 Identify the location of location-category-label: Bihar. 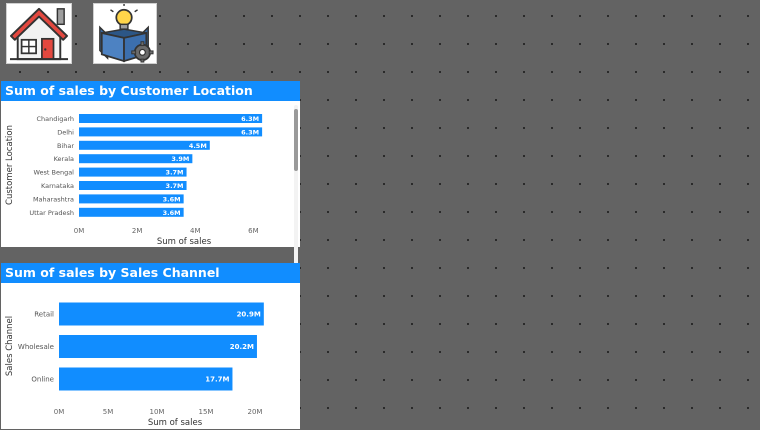
(65, 146).